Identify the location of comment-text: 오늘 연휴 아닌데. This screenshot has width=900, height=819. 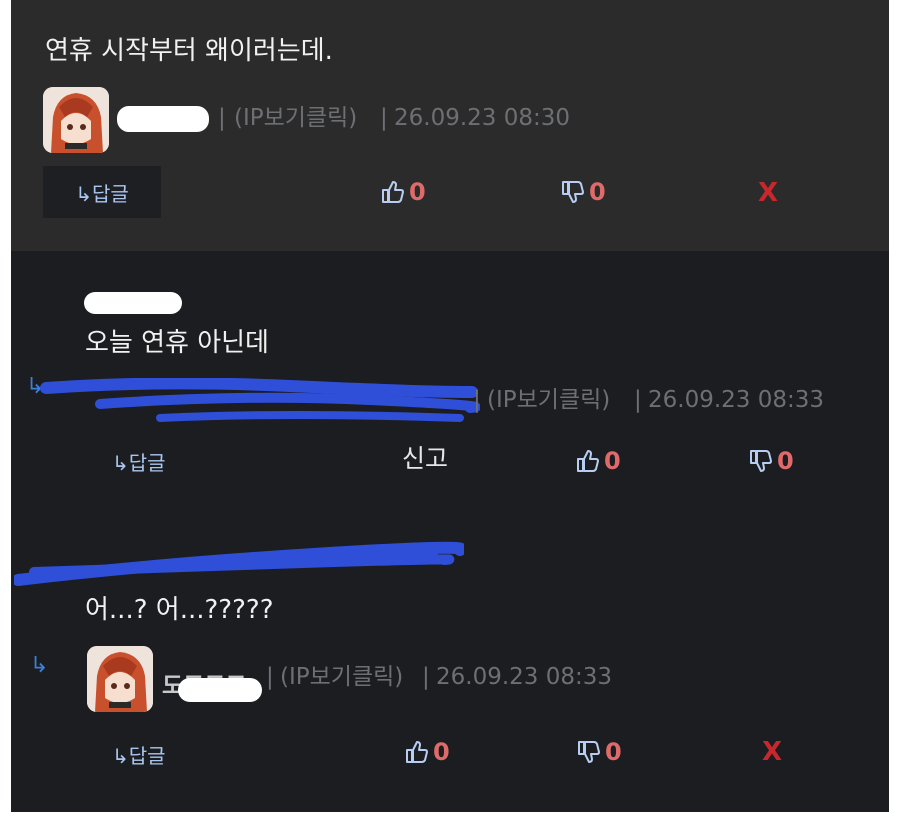
(177, 343).